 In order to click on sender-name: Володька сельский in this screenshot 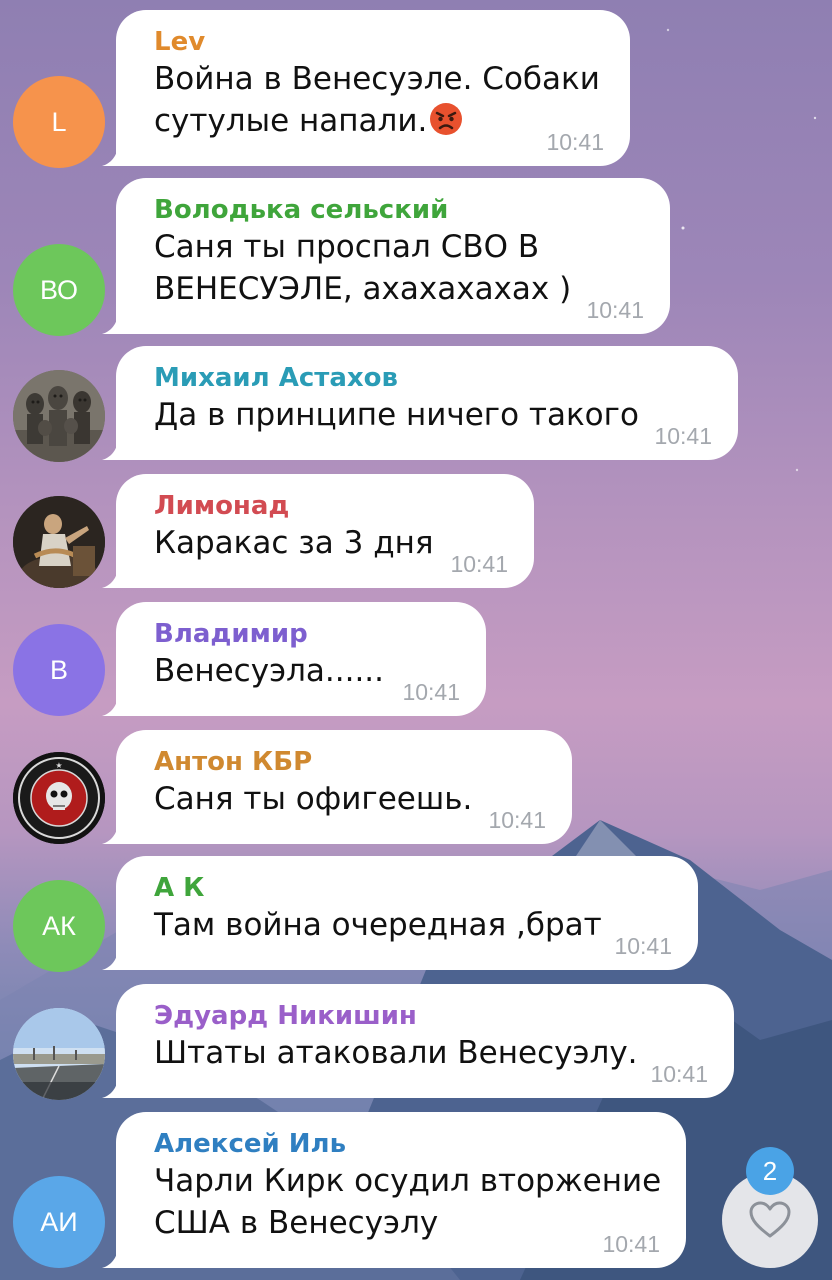, I will do `click(394, 210)`.